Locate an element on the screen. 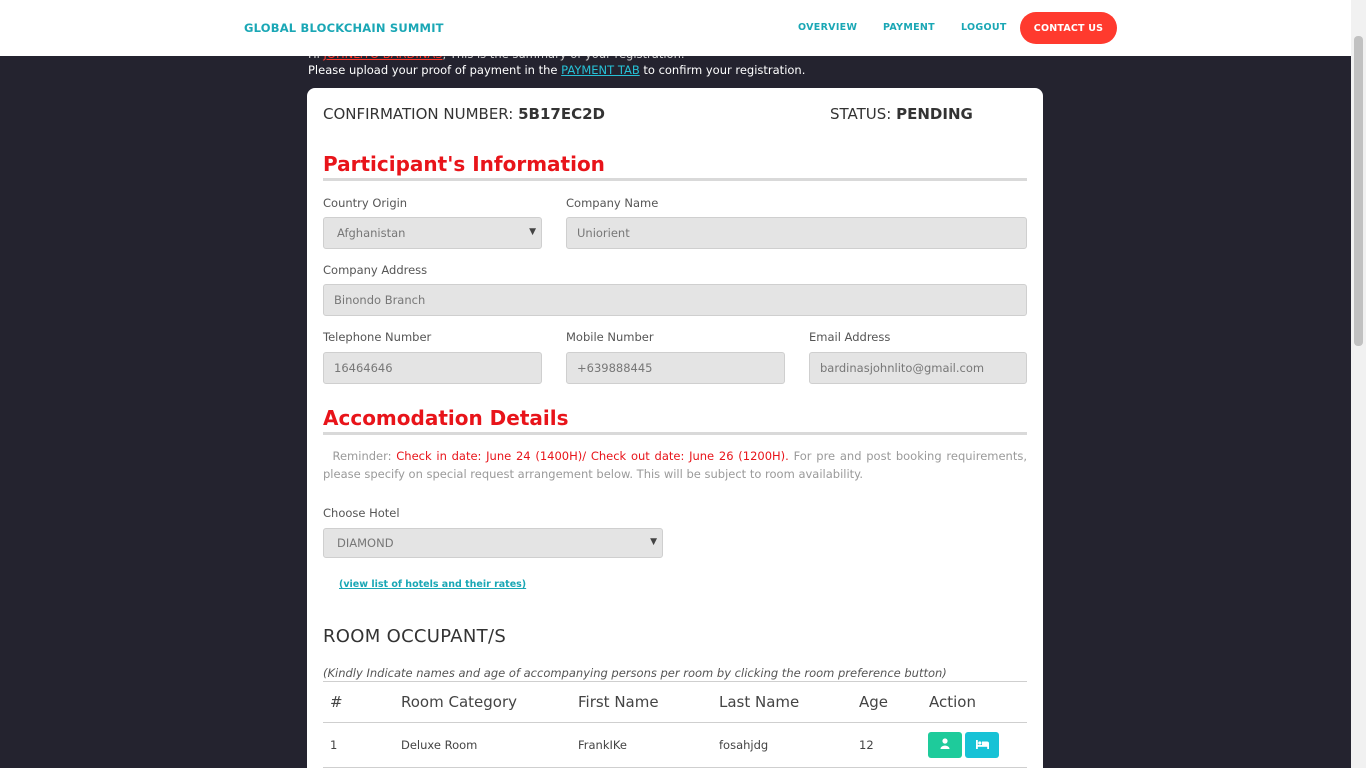  row-last-name: fosahjdg is located at coordinates (744, 745).